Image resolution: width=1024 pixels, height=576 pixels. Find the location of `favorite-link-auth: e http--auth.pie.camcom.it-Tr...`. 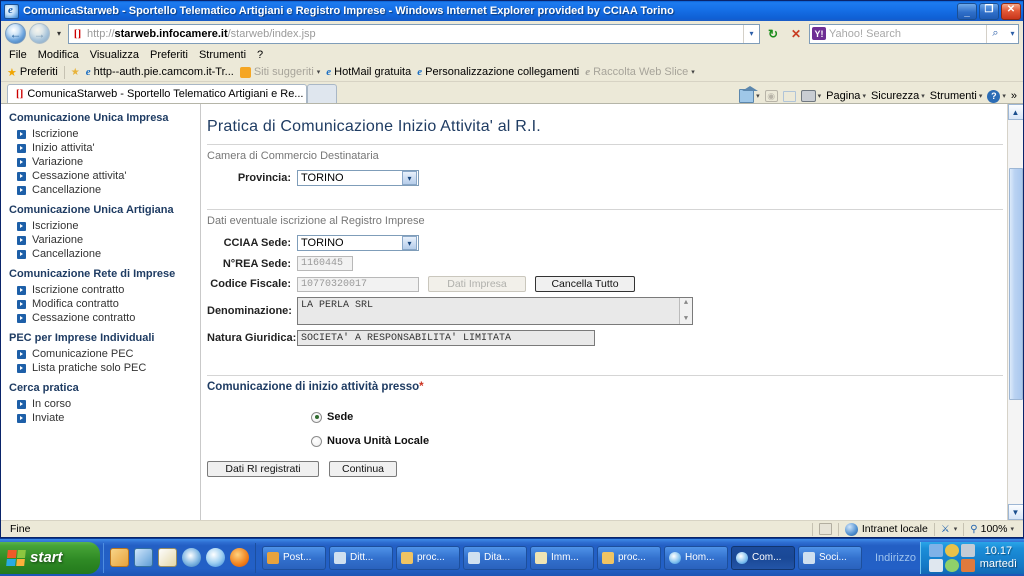

favorite-link-auth: e http--auth.pie.camcom.it-Tr... is located at coordinates (160, 72).